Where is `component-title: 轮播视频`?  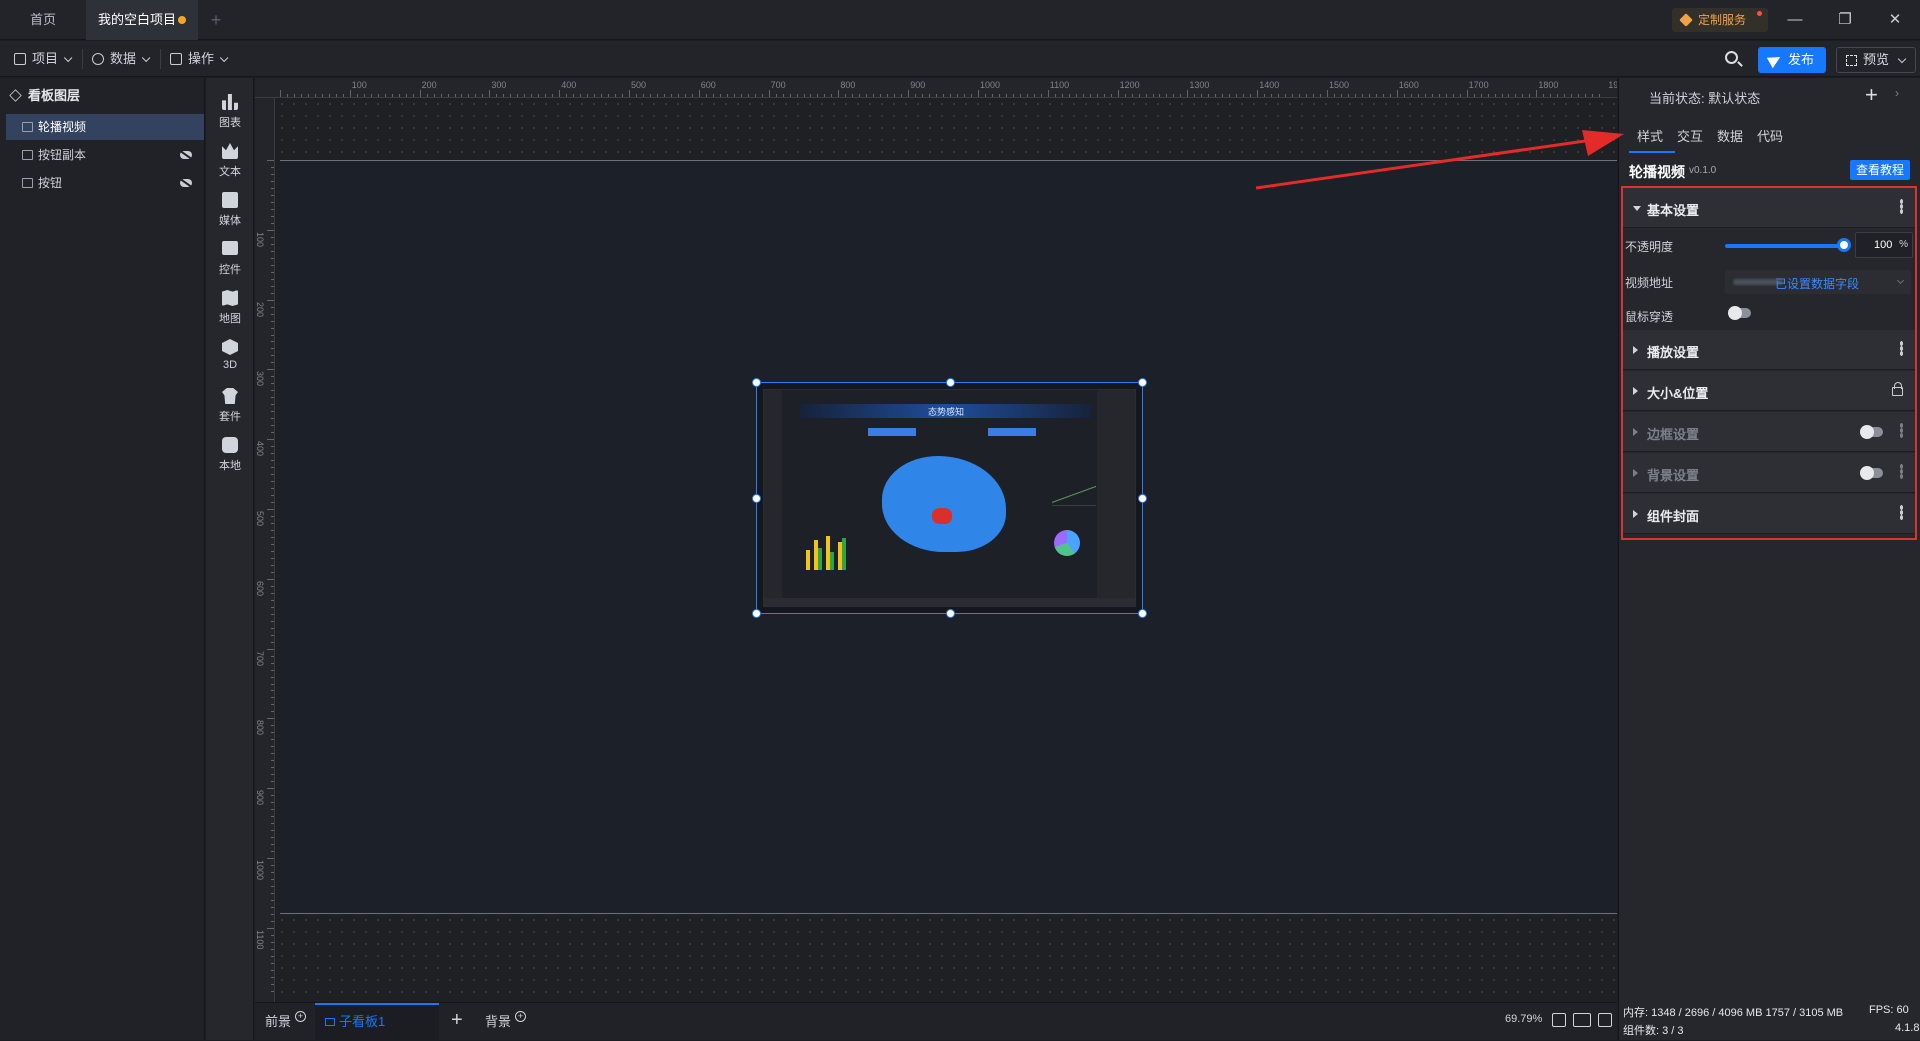 component-title: 轮播视频 is located at coordinates (1657, 172).